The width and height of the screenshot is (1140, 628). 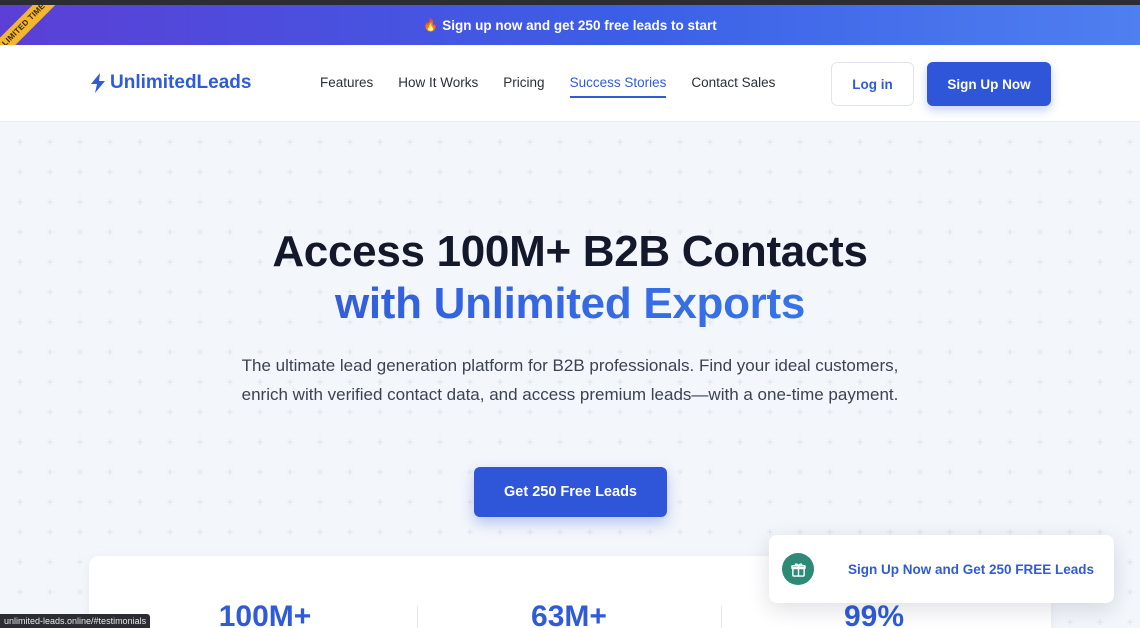 What do you see at coordinates (438, 86) in the screenshot?
I see `nav-link-how-it-works: How It Works` at bounding box center [438, 86].